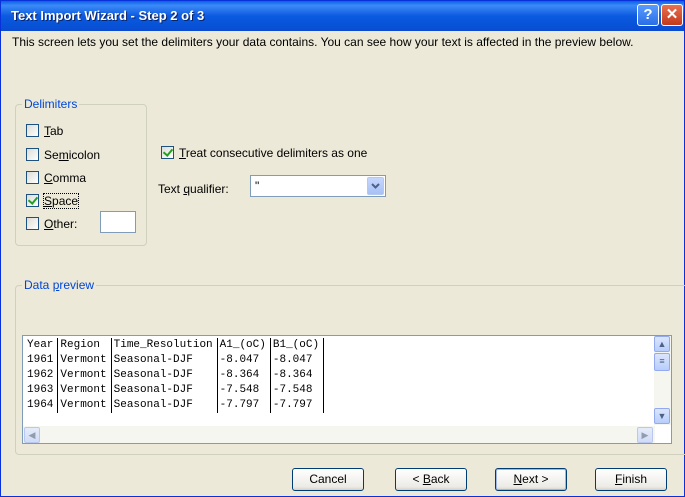 This screenshot has height=497, width=685. What do you see at coordinates (32, 177) in the screenshot?
I see `comma-checkbox` at bounding box center [32, 177].